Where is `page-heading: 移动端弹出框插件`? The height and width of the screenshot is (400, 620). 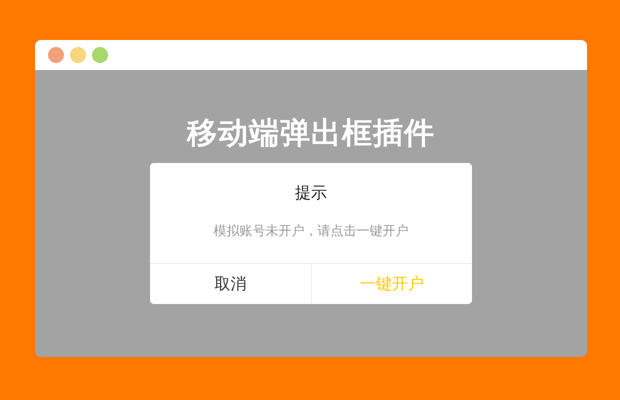
page-heading: 移动端弹出框插件 is located at coordinates (311, 134).